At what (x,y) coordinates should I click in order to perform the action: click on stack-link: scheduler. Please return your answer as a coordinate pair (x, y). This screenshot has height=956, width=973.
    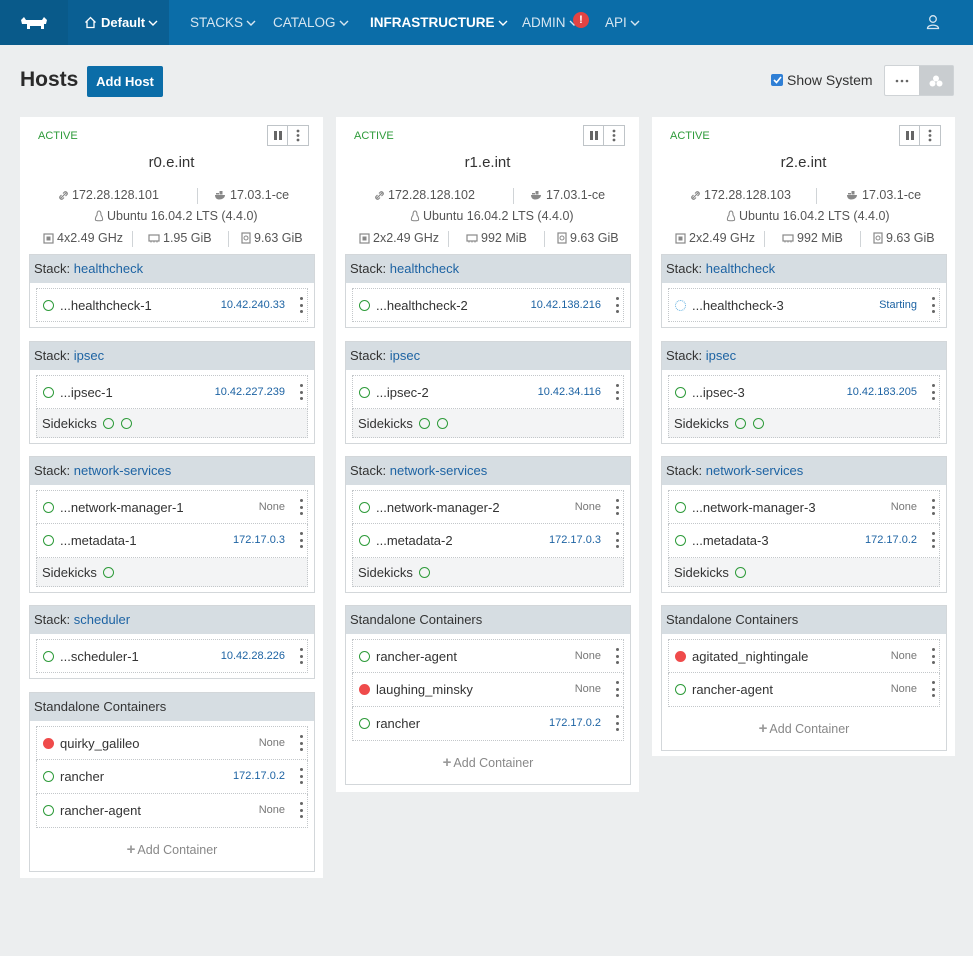
    Looking at the image, I should click on (102, 619).